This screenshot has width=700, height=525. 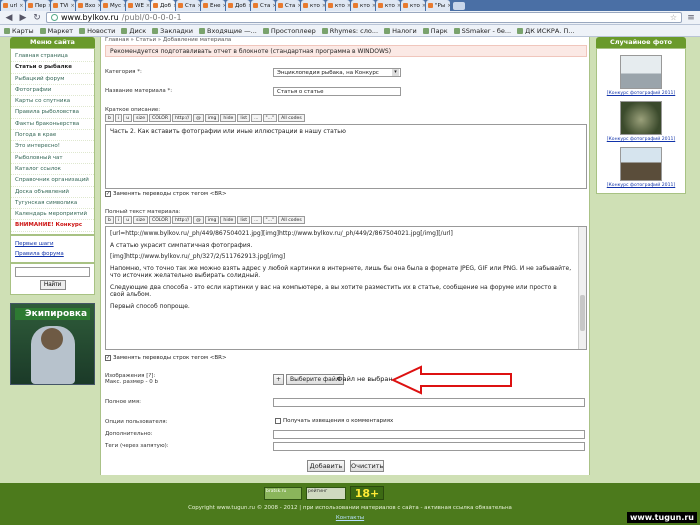 What do you see at coordinates (278, 379) in the screenshot?
I see `add-image-button: +` at bounding box center [278, 379].